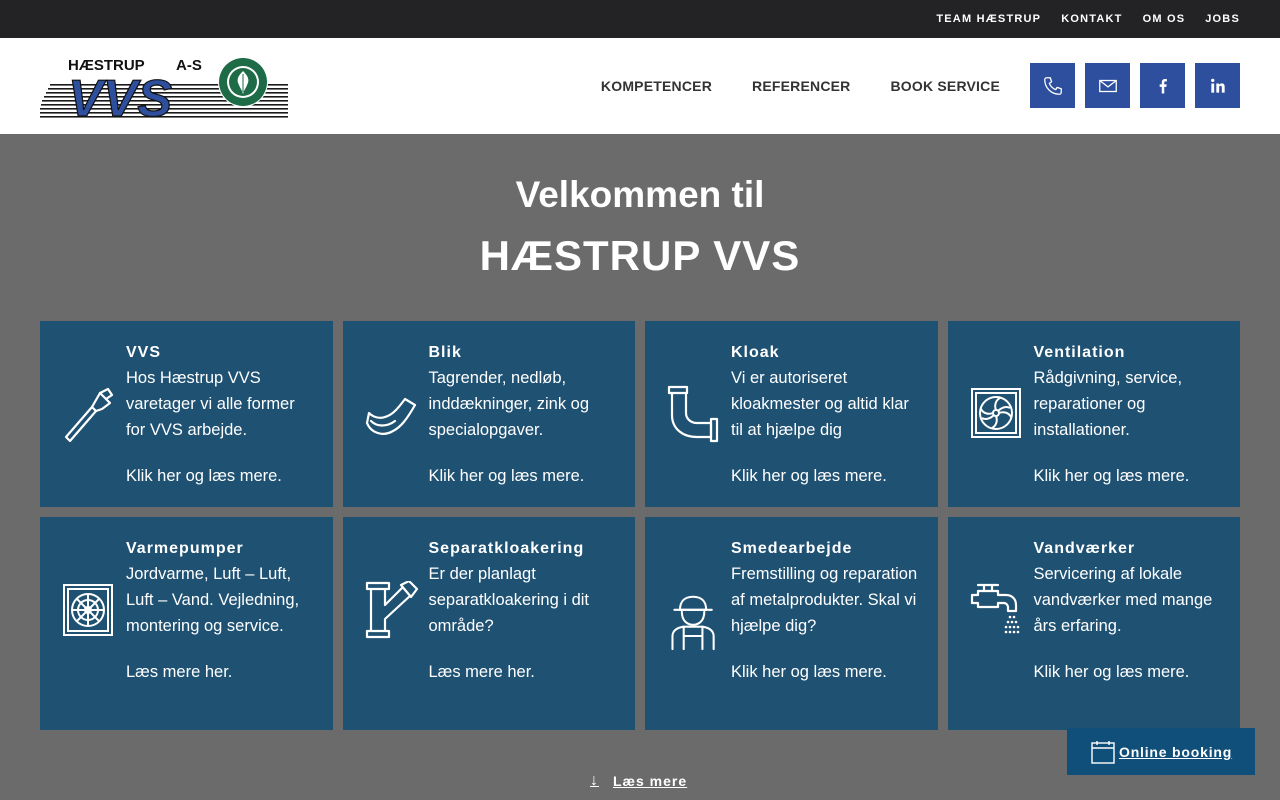 Image resolution: width=1280 pixels, height=800 pixels. What do you see at coordinates (656, 86) in the screenshot?
I see `nav-kompetencer: KOMPETENCER` at bounding box center [656, 86].